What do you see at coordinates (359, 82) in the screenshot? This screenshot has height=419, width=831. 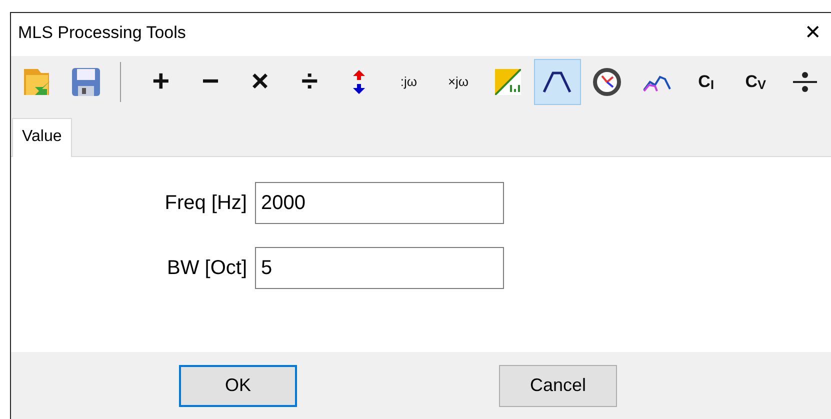 I see `up-down-arrows-icon` at bounding box center [359, 82].